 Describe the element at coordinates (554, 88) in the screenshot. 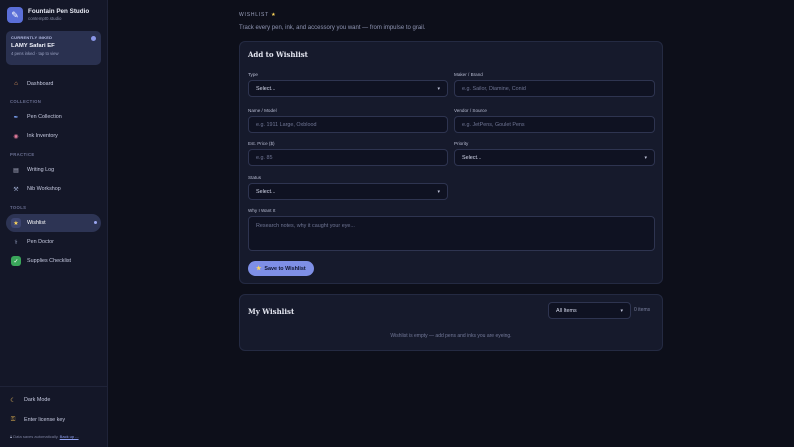

I see `maker-input: e.g. Sailor, Diamine, Conid` at that location.